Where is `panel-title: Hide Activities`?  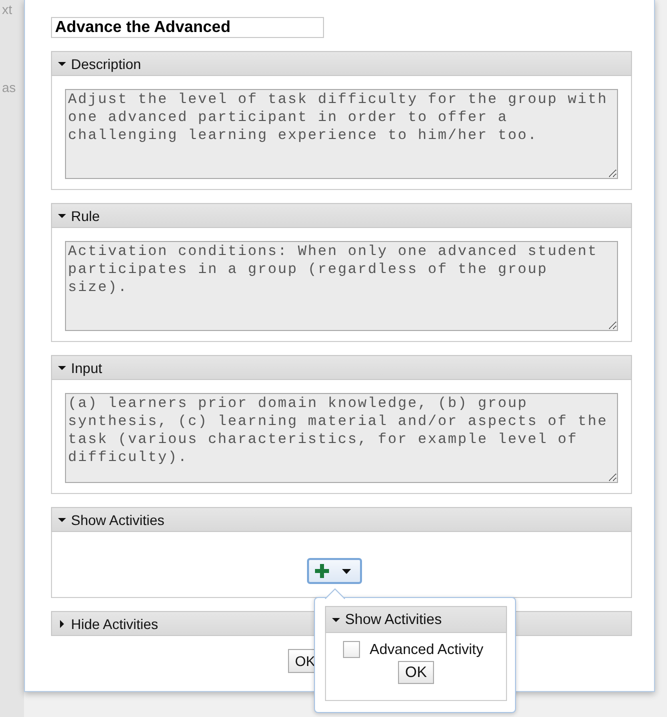 panel-title: Hide Activities is located at coordinates (114, 624).